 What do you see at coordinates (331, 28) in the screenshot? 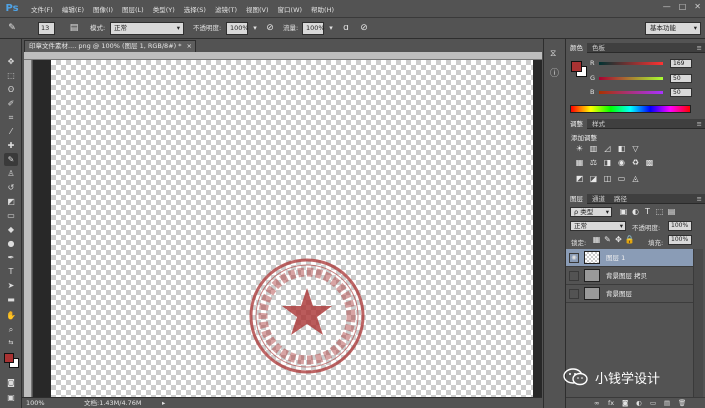
I see `flow-dropdown-icon: ▾` at bounding box center [331, 28].